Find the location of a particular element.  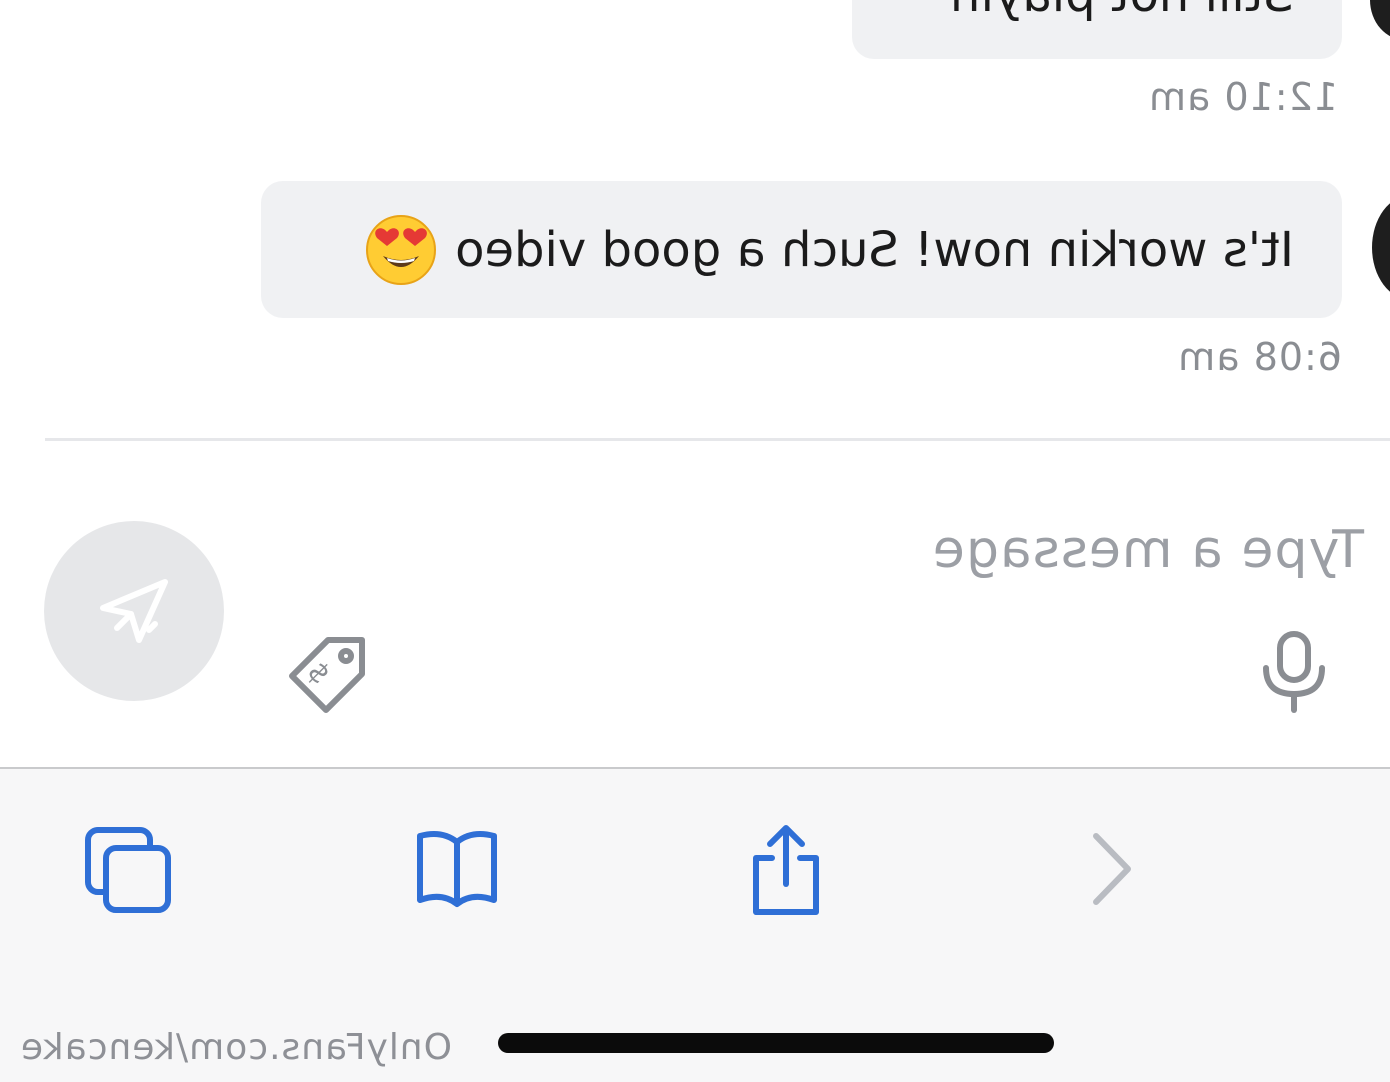

message-timestamp: 12:10 am is located at coordinates (1243, 97).